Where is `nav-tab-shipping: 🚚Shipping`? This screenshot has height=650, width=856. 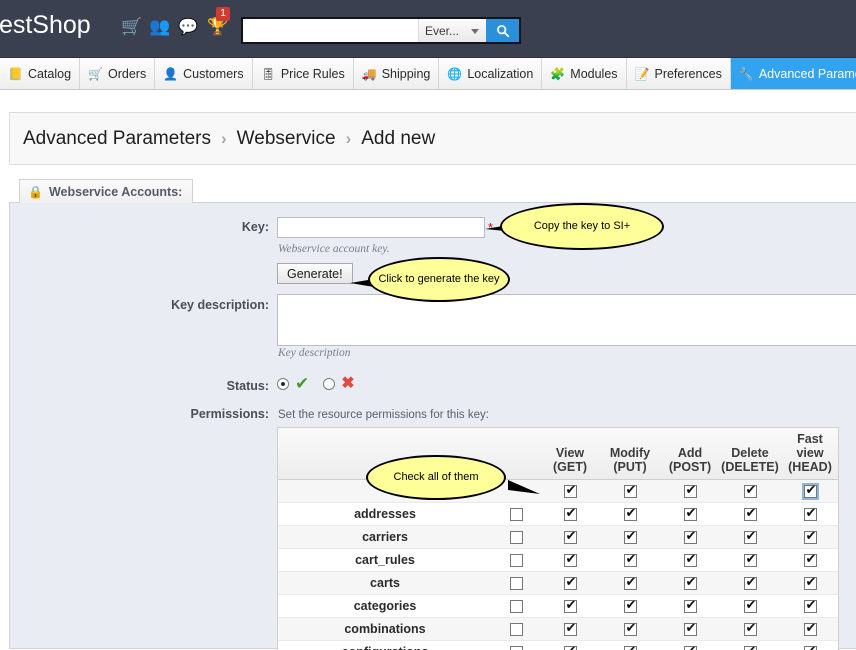 nav-tab-shipping: 🚚Shipping is located at coordinates (397, 74).